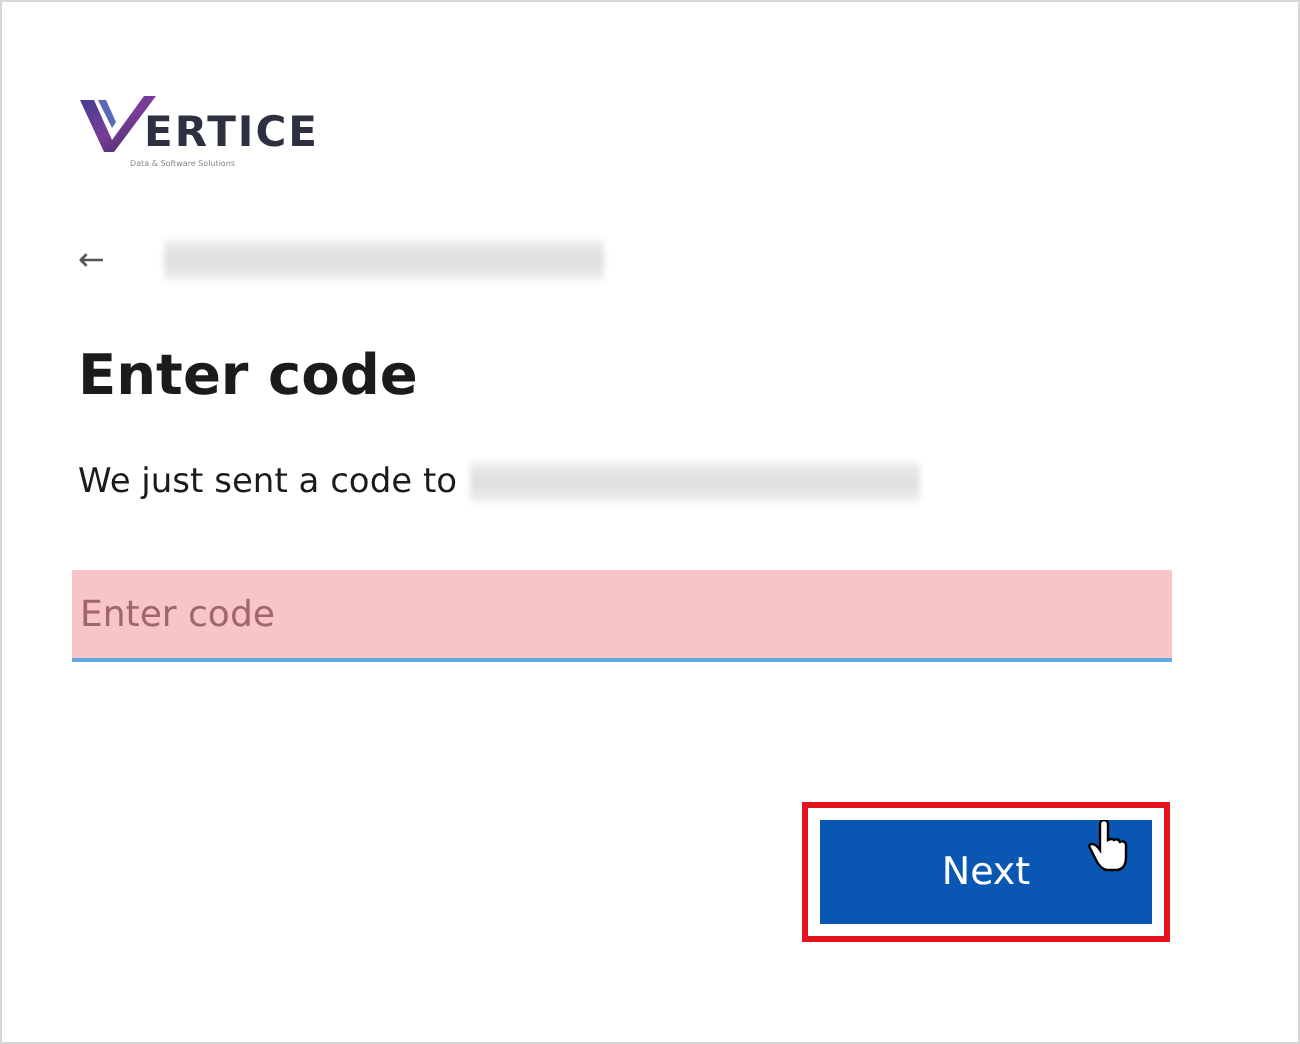 The height and width of the screenshot is (1044, 1300). What do you see at coordinates (986, 872) in the screenshot?
I see `next-button: Next` at bounding box center [986, 872].